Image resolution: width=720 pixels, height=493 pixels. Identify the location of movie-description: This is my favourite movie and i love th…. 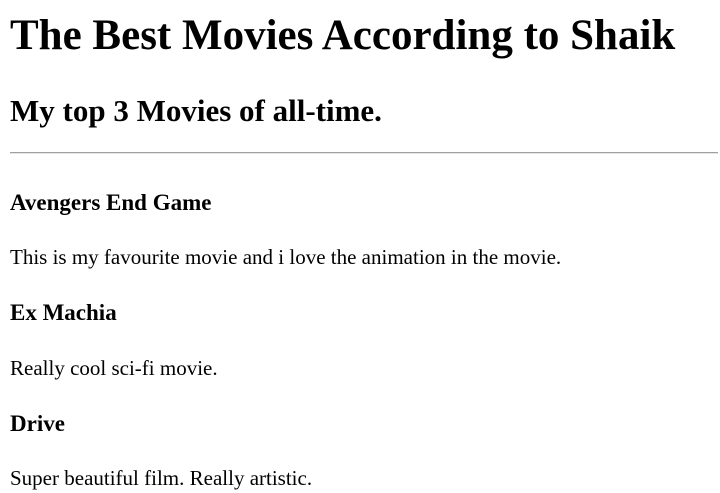
(286, 257).